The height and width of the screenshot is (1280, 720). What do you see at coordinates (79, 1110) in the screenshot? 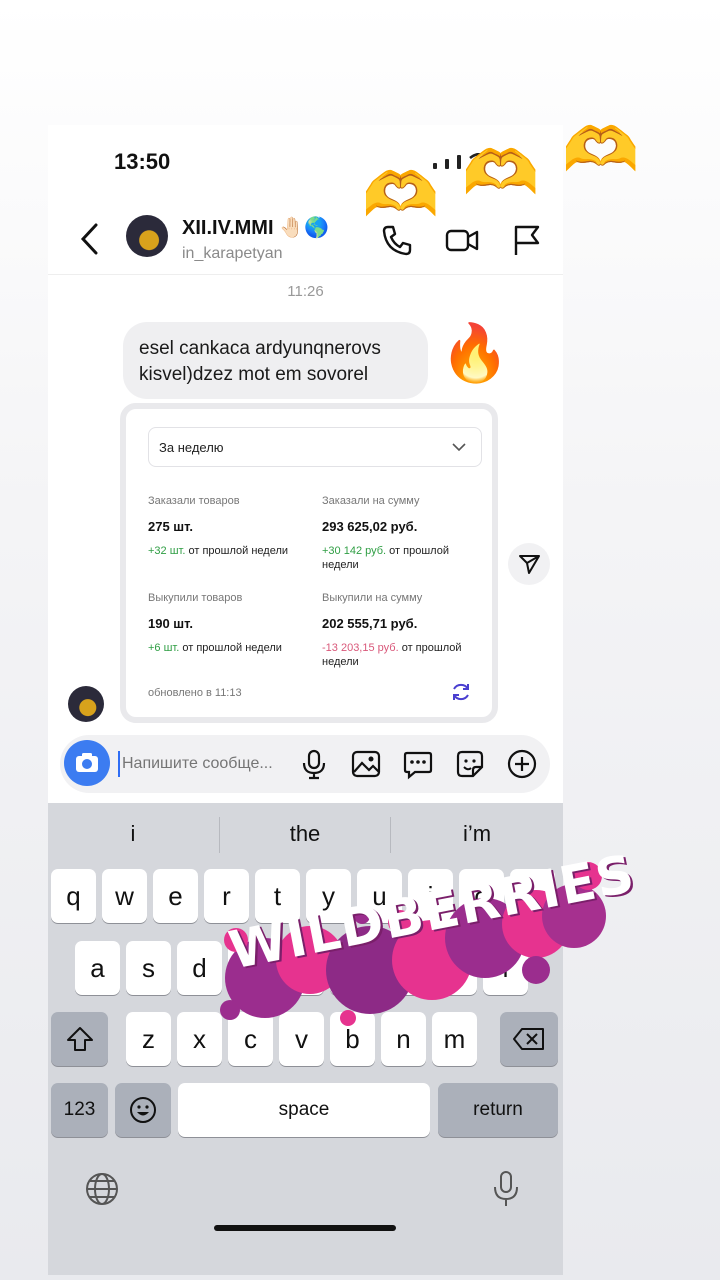
I see `numbers-key: 123` at bounding box center [79, 1110].